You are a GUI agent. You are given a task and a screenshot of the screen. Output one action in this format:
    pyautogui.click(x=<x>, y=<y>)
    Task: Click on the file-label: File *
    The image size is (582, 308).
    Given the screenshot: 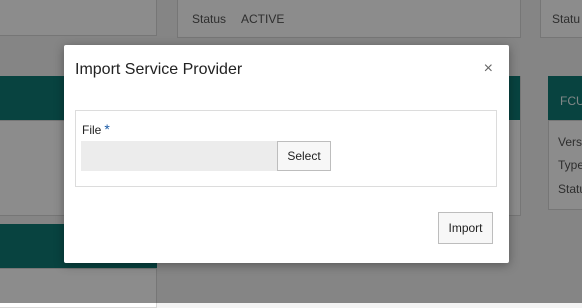 What is the action you would take?
    pyautogui.click(x=96, y=129)
    